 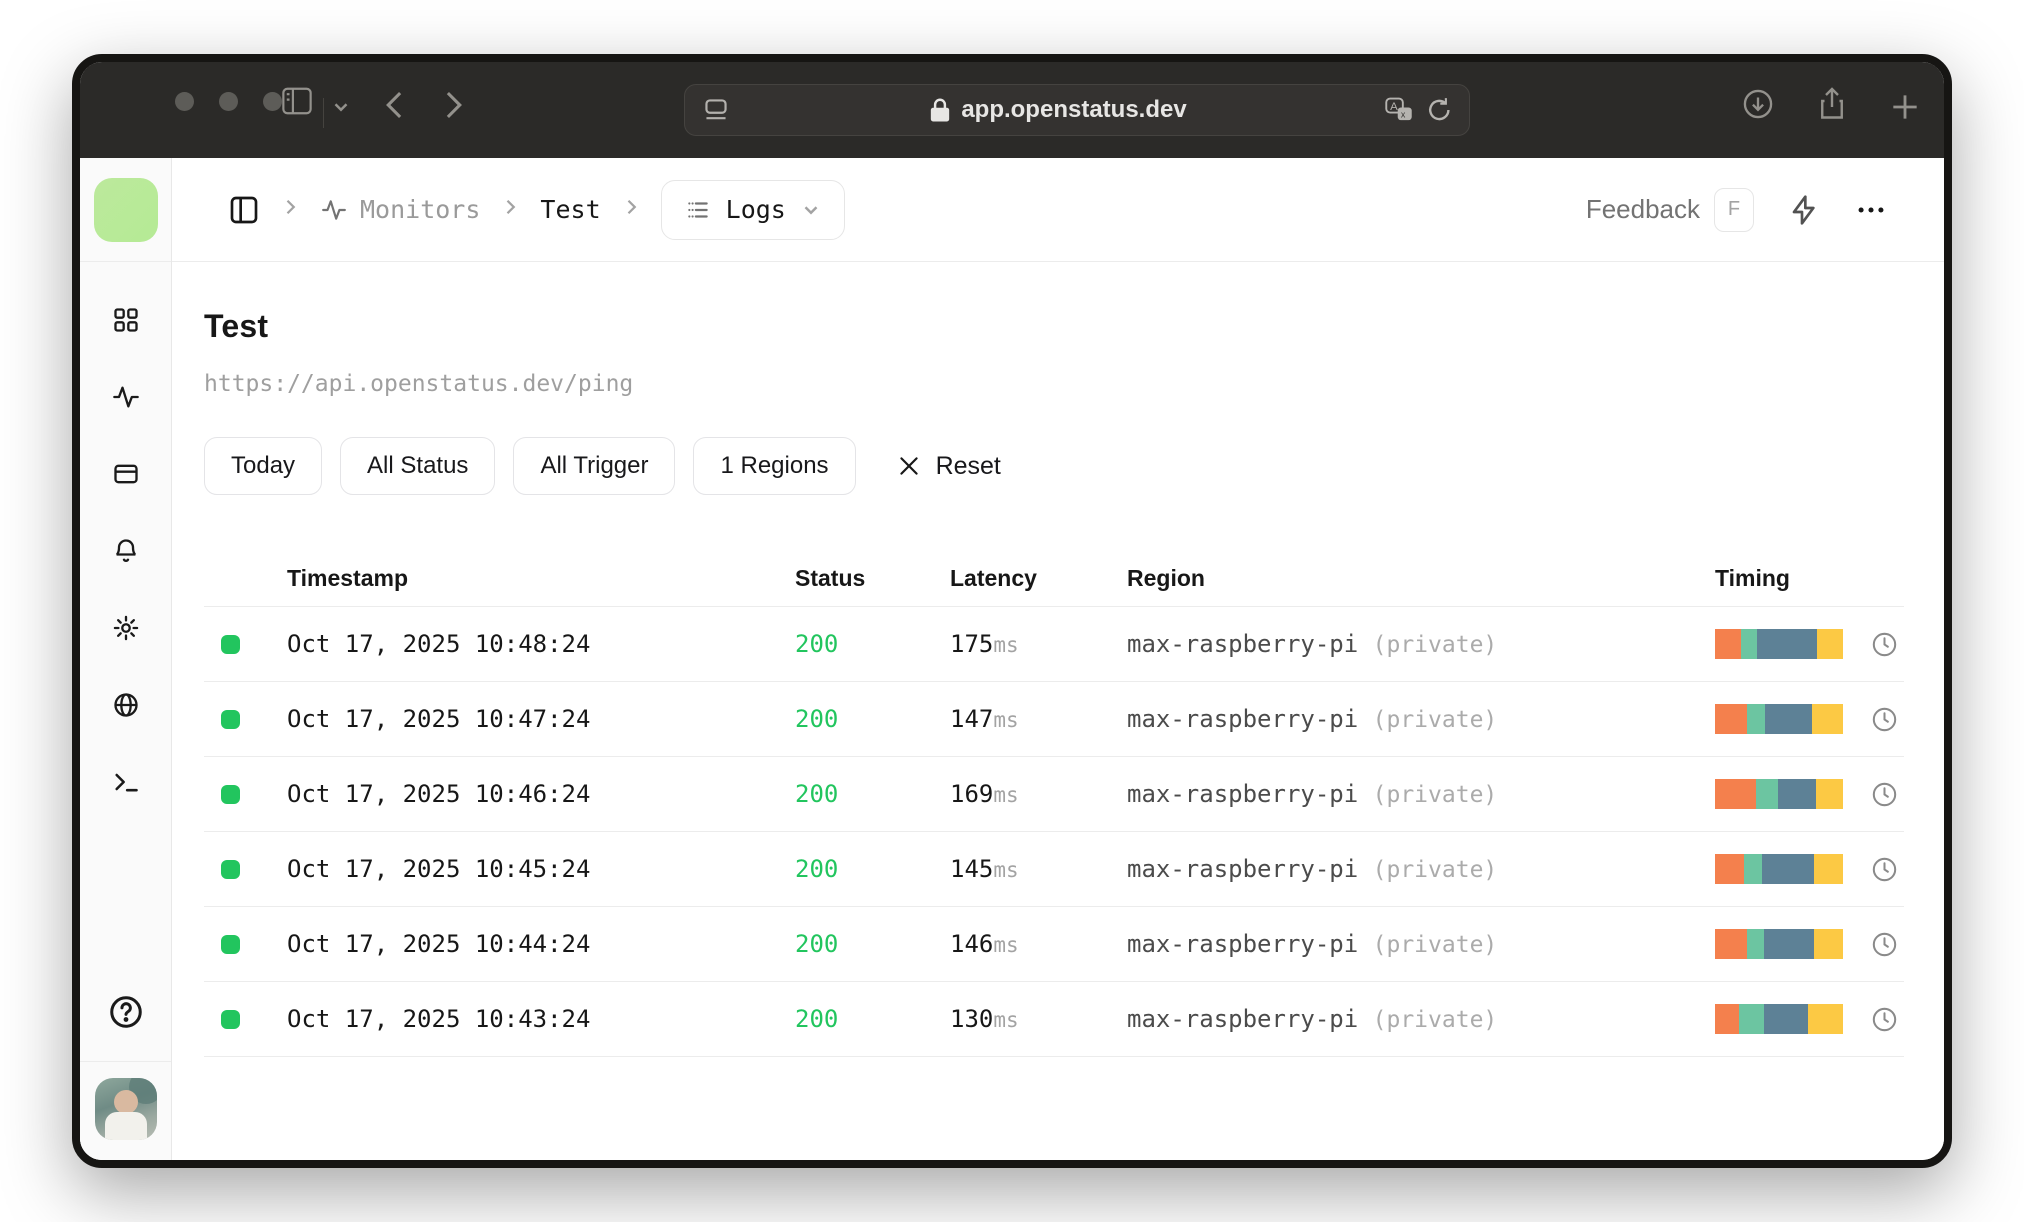 I want to click on url-text: app.openstatus.dev, so click(x=1074, y=109).